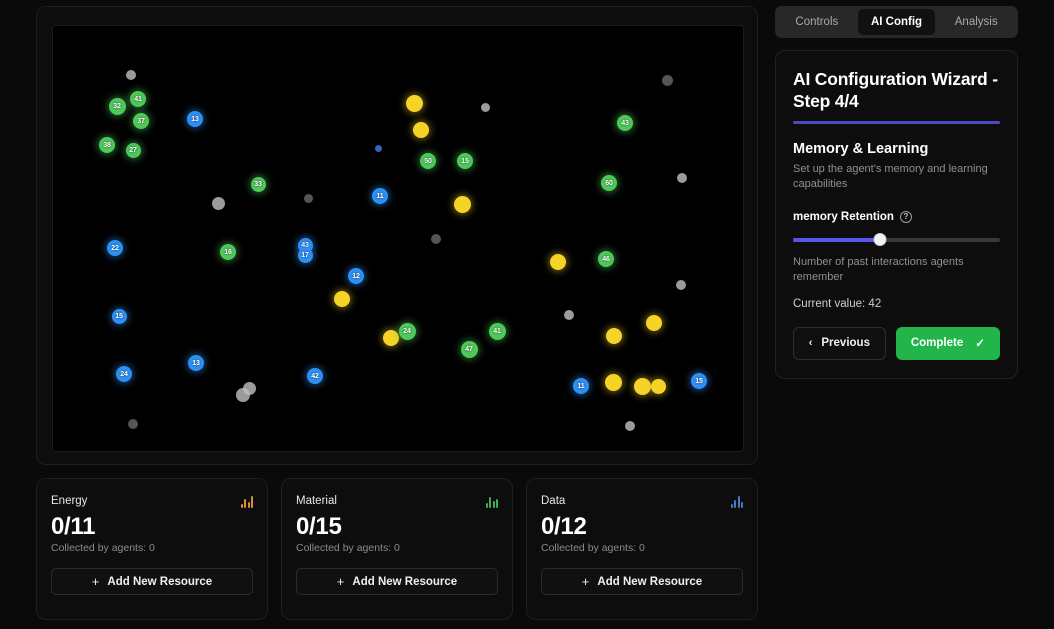 This screenshot has width=1054, height=629. Describe the element at coordinates (258, 184) in the screenshot. I see `agent-node: 33` at that location.